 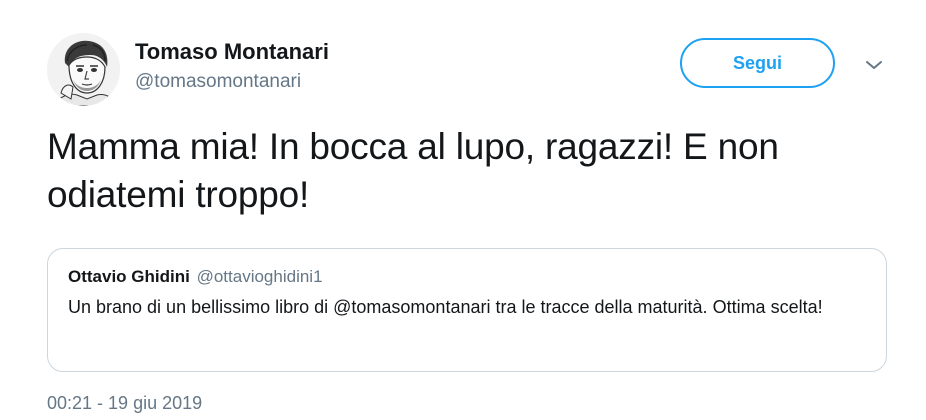 I want to click on more-options-button, so click(x=874, y=65).